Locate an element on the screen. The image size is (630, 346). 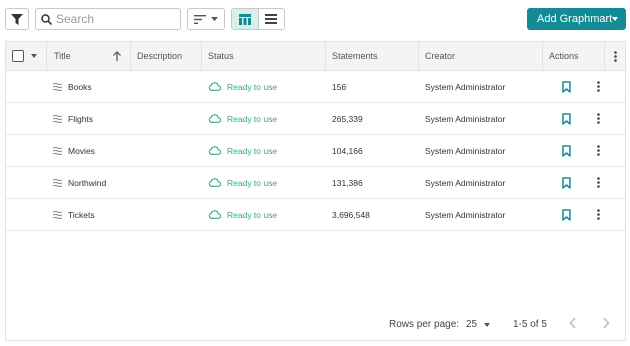
statements-cell: 265,339 is located at coordinates (347, 118).